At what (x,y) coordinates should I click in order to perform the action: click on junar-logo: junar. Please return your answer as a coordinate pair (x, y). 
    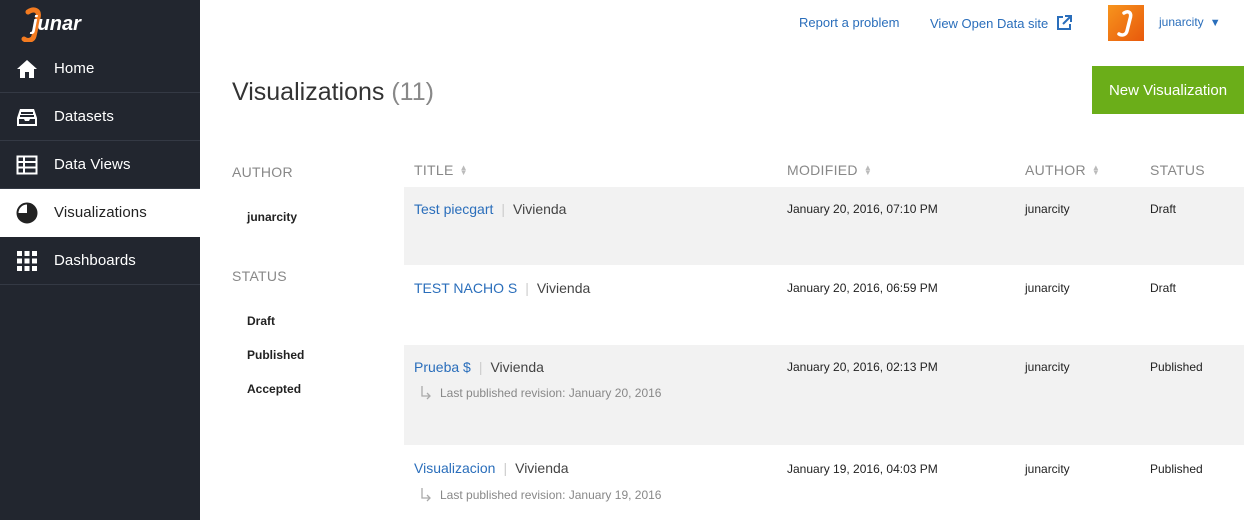
    Looking at the image, I should click on (55, 24).